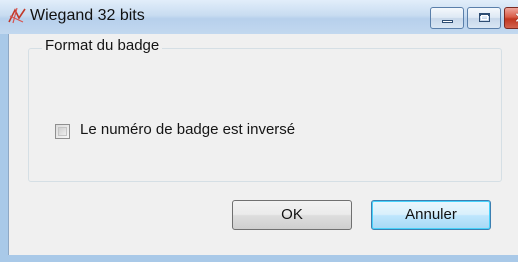  Describe the element at coordinates (87, 15) in the screenshot. I see `window-title: Wiegand 32 bits` at that location.